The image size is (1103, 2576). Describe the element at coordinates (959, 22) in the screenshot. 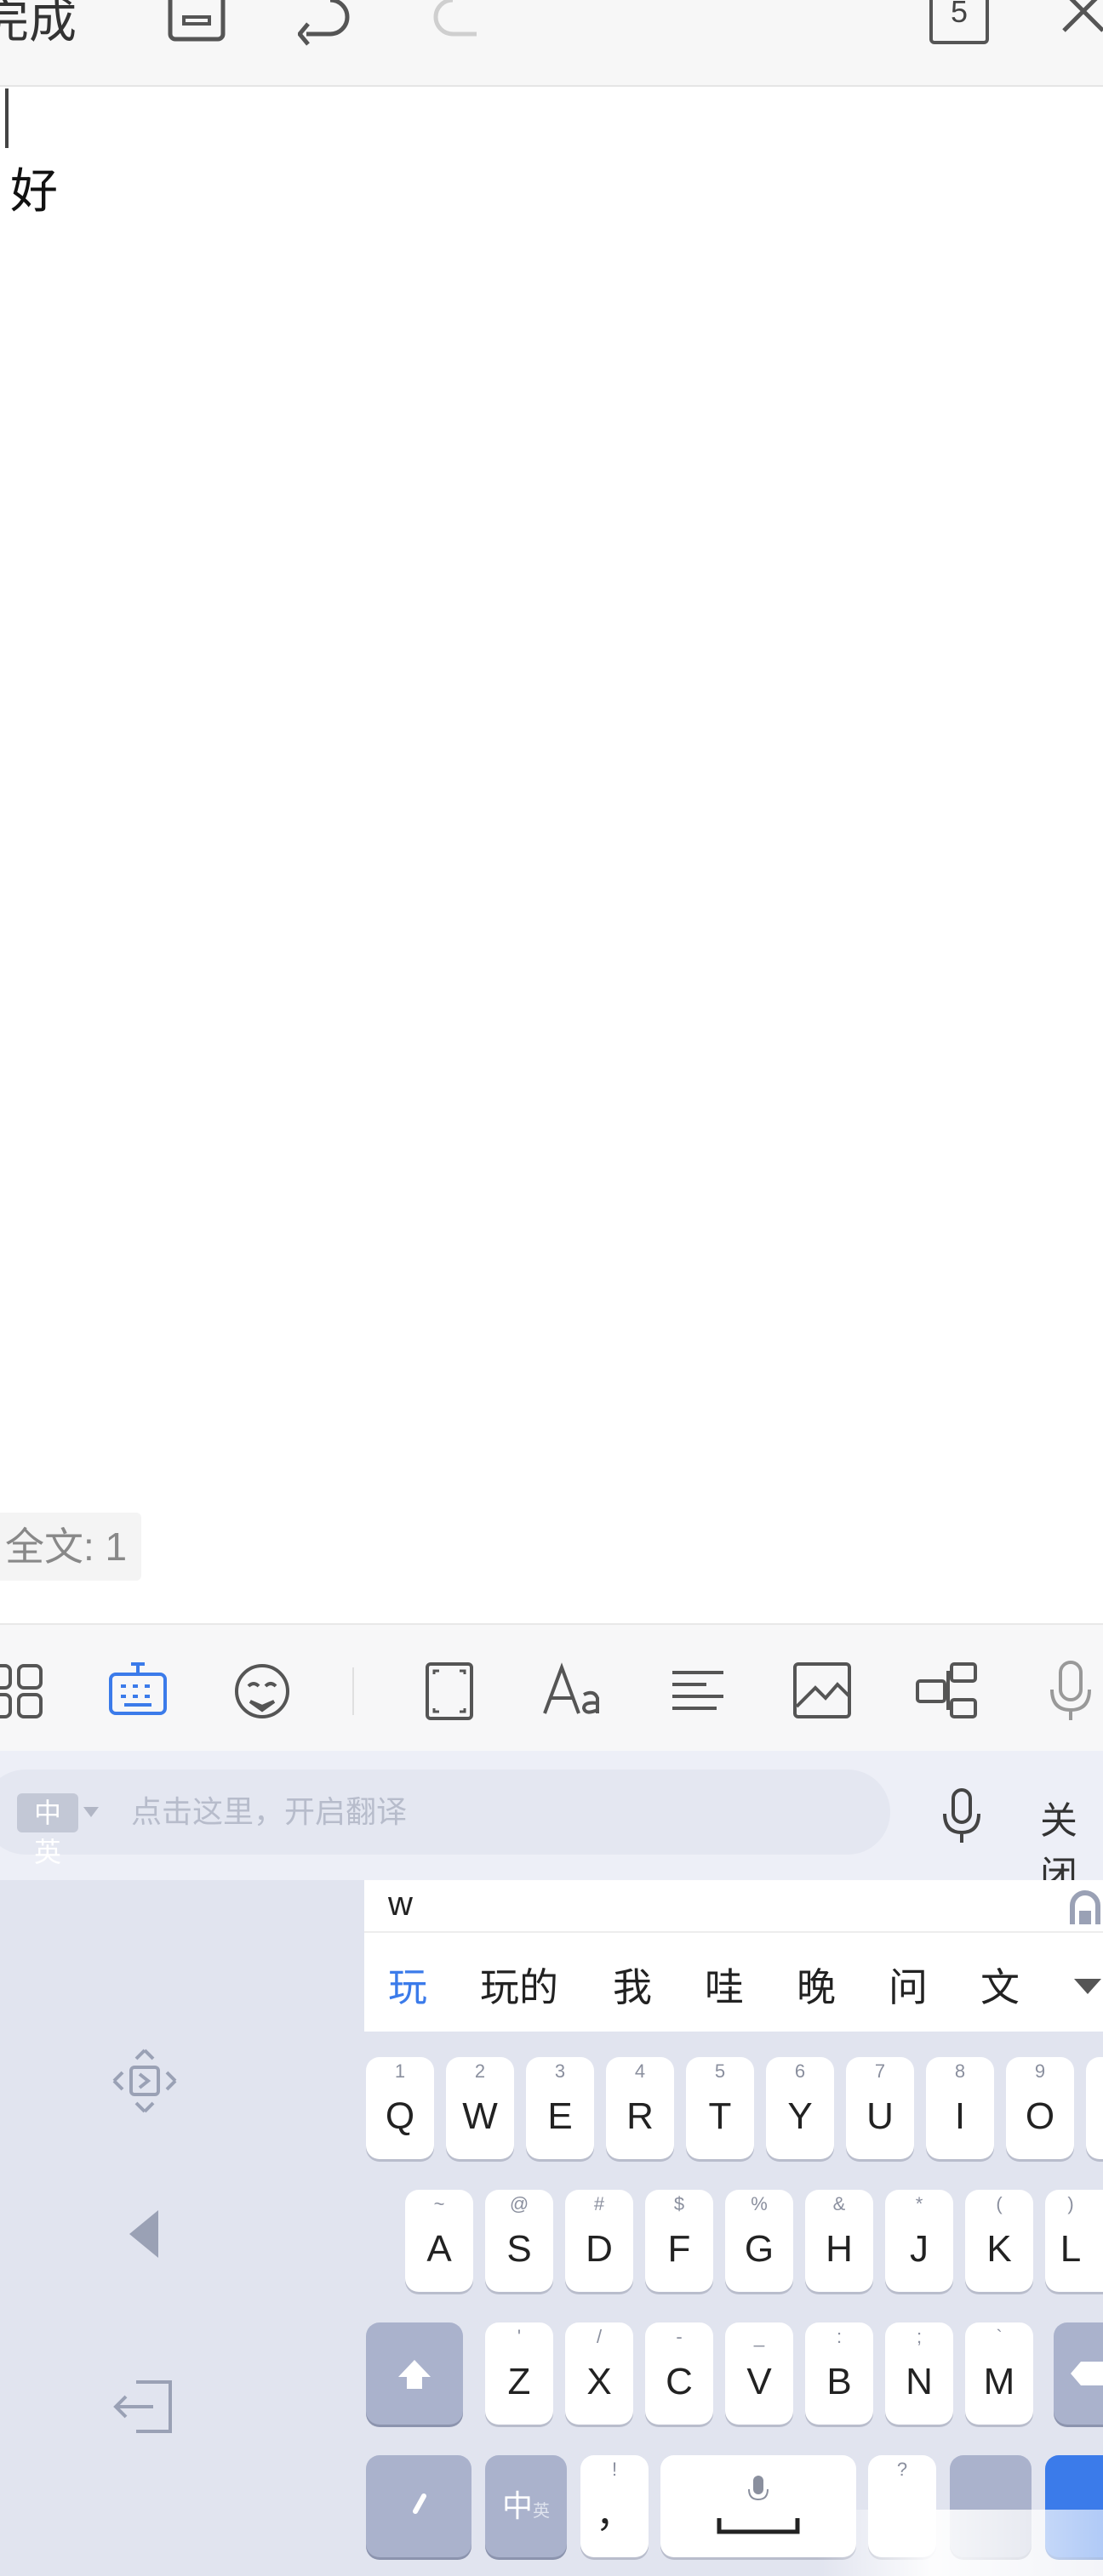

I see `page-count-badge: 5` at that location.